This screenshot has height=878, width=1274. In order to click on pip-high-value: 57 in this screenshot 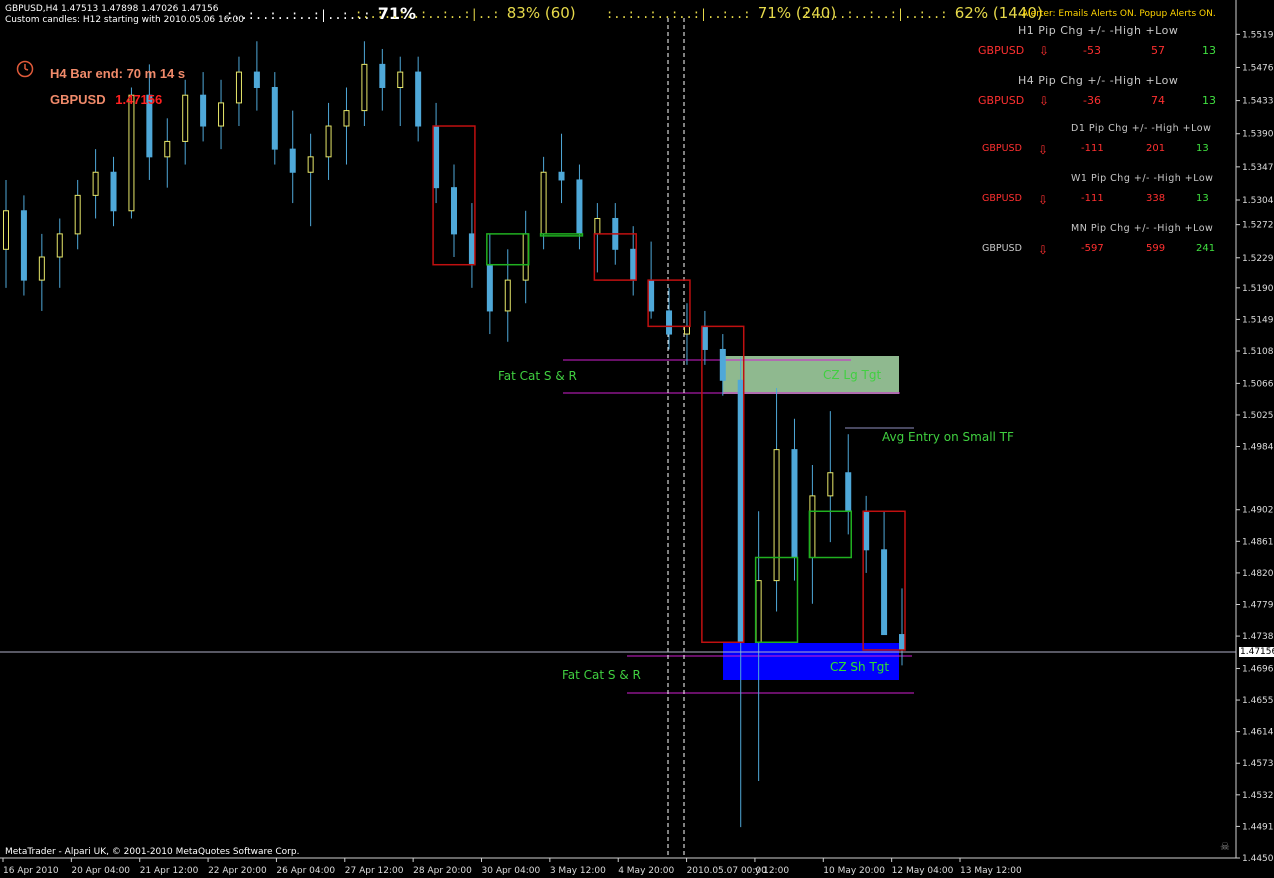, I will do `click(1158, 50)`.